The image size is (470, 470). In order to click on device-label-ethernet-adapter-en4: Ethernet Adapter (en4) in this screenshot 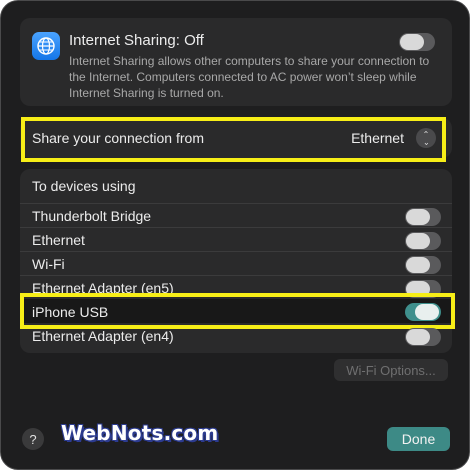, I will do `click(103, 336)`.